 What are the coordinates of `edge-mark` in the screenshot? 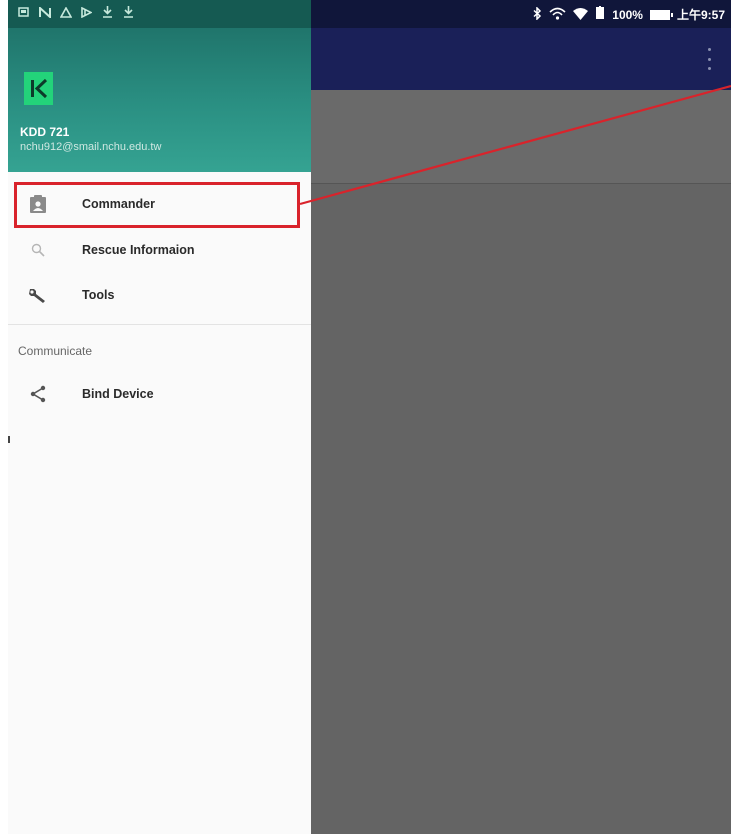 It's located at (9, 439).